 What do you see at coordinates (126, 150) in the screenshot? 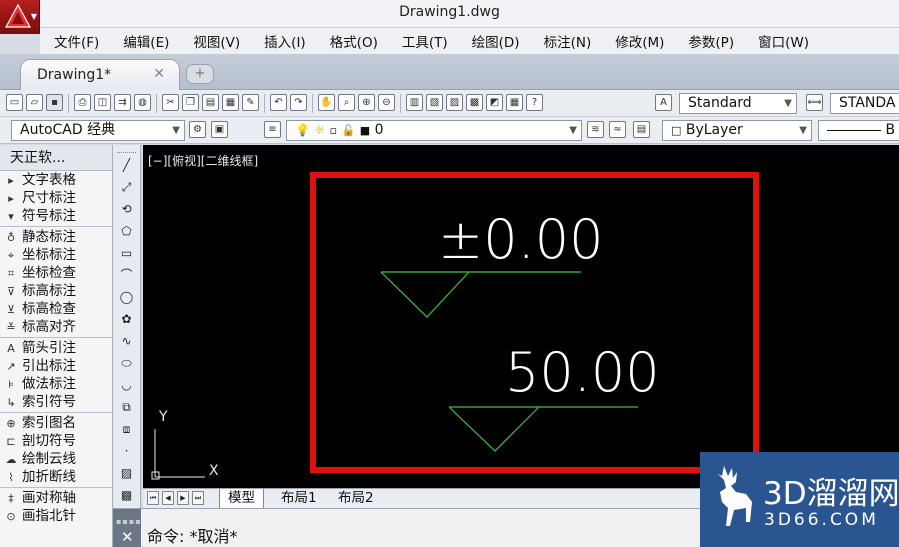
I see `toolbar-grip` at bounding box center [126, 150].